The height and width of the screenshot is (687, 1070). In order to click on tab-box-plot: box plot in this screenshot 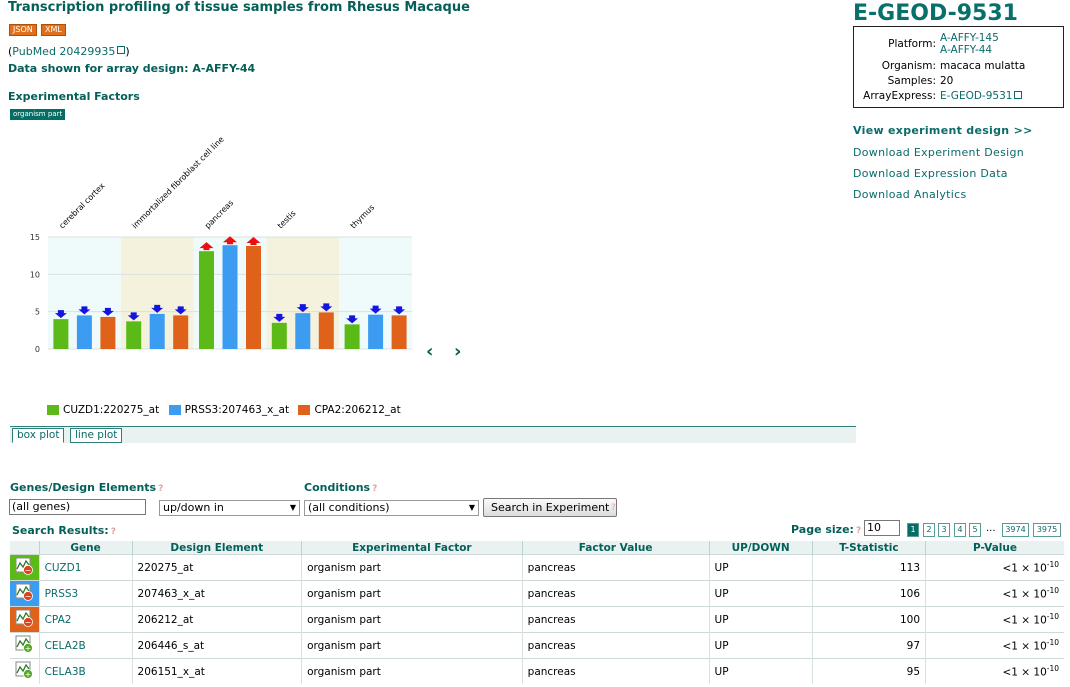, I will do `click(38, 435)`.